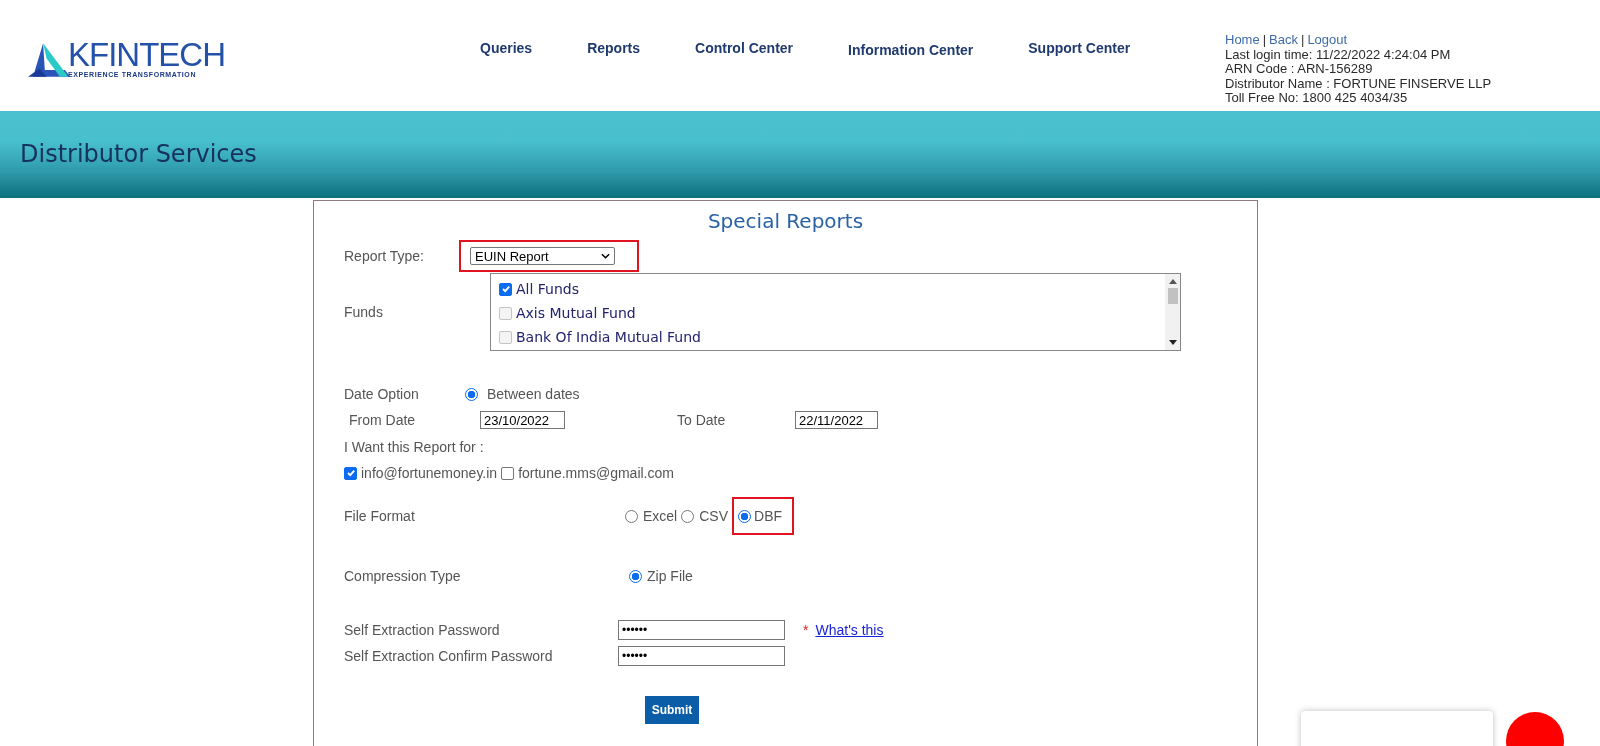 The height and width of the screenshot is (746, 1600). Describe the element at coordinates (506, 49) in the screenshot. I see `nav-link: Queries` at that location.